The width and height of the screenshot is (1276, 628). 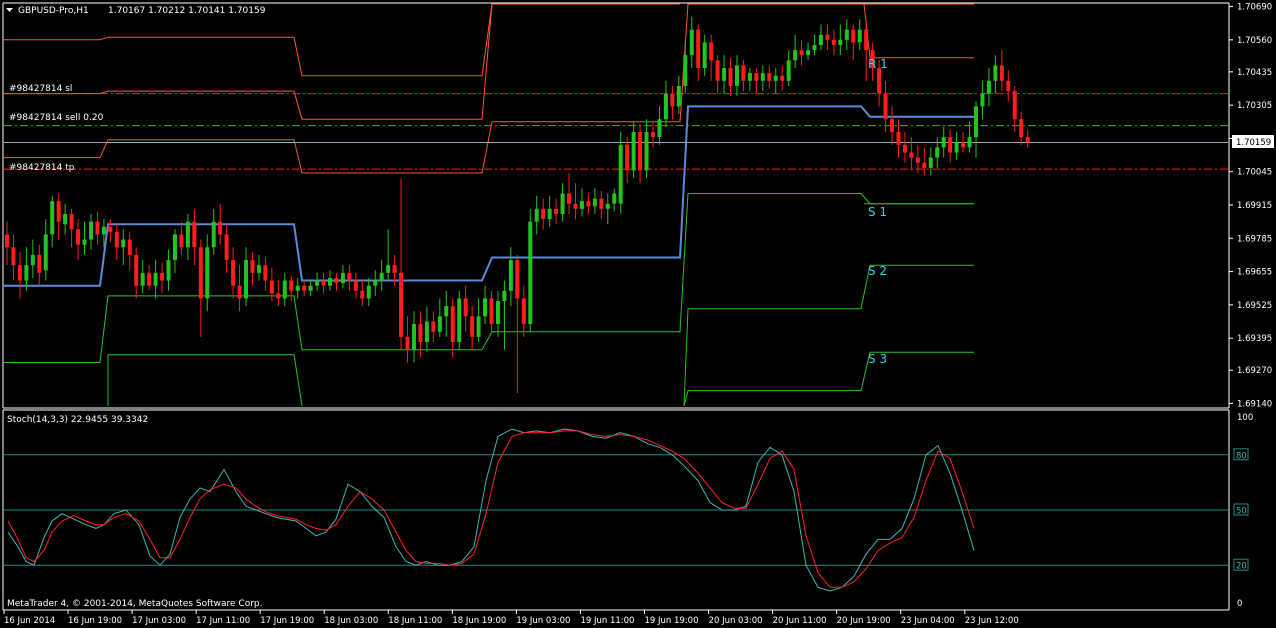 I want to click on time-tick-label: 23 Jun 04:00, so click(x=928, y=621).